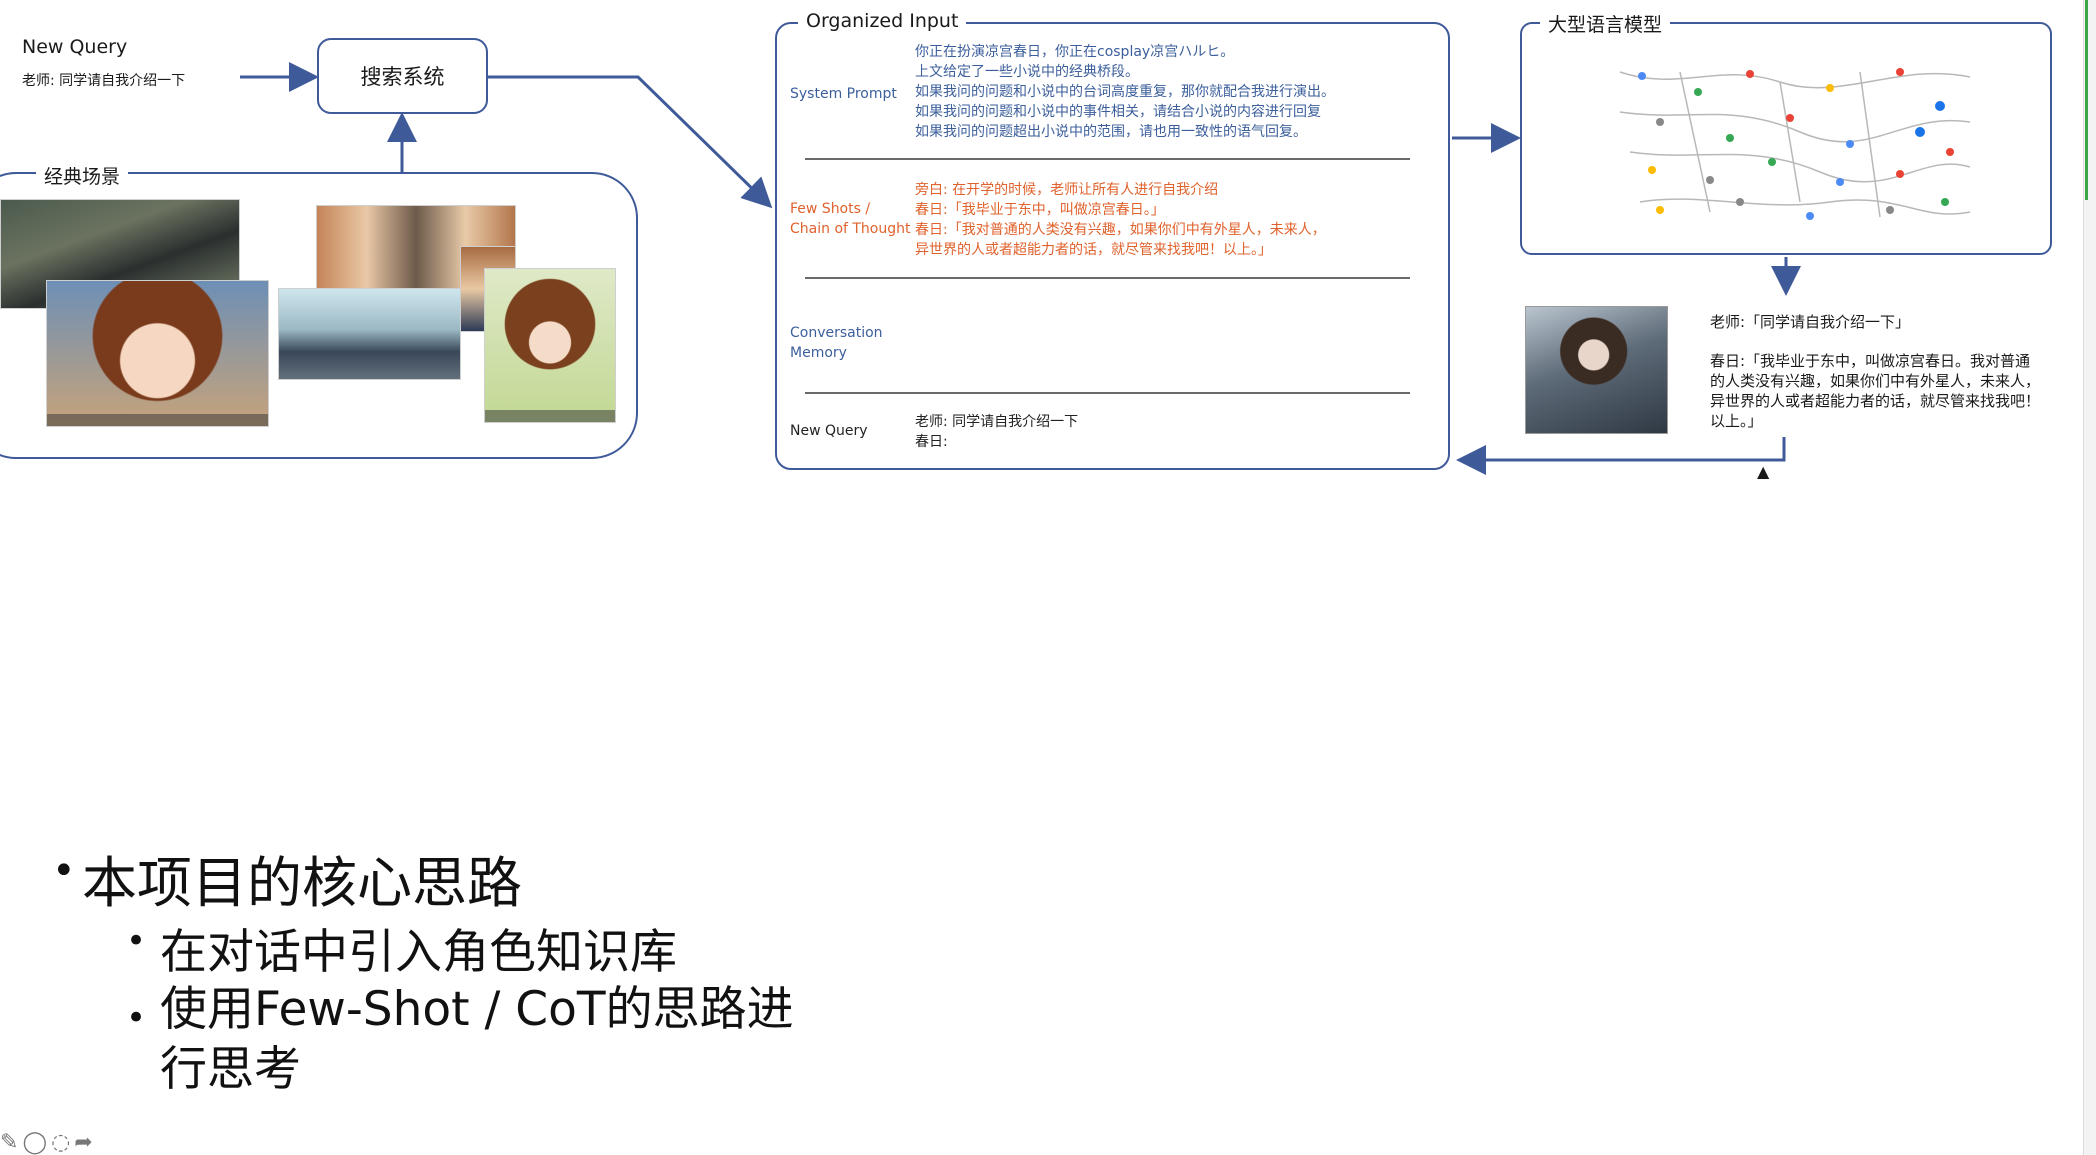 This screenshot has height=1155, width=2096. What do you see at coordinates (850, 229) in the screenshot?
I see `few-shots-label-line: Chain of Thought` at bounding box center [850, 229].